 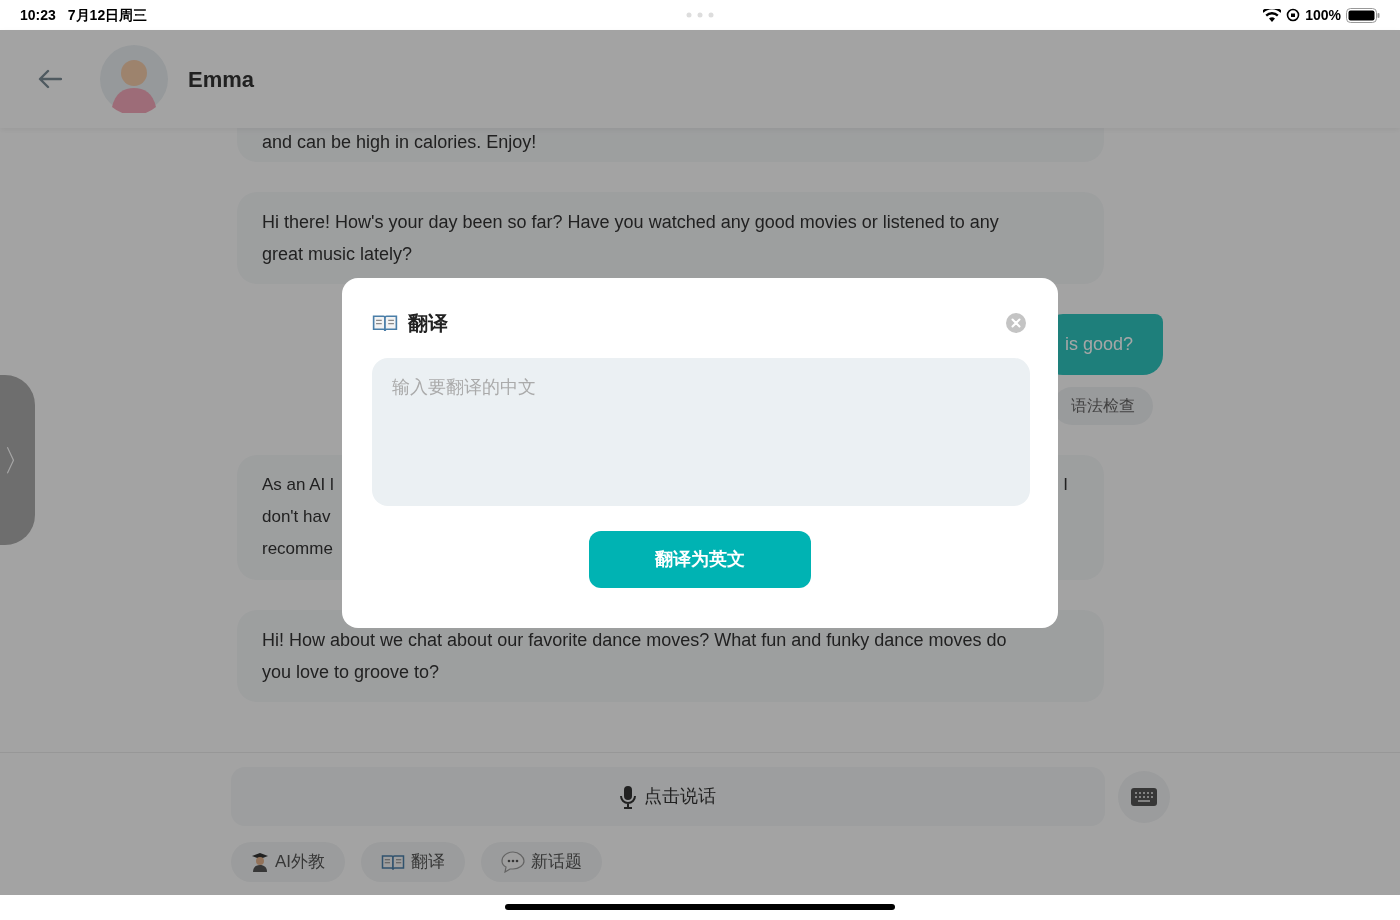 What do you see at coordinates (298, 485) in the screenshot?
I see `message-text: As an AI l` at bounding box center [298, 485].